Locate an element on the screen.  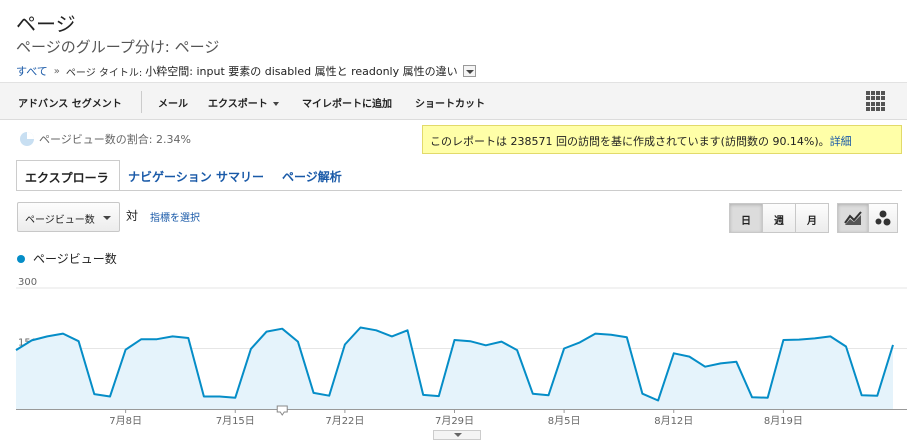
bubble-chart-icon is located at coordinates (883, 218).